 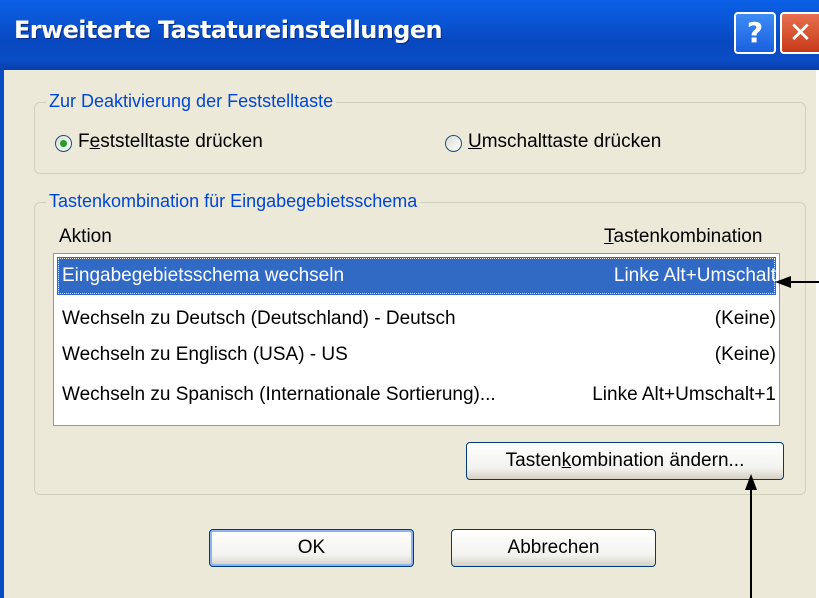 What do you see at coordinates (191, 101) in the screenshot?
I see `caps-lock-group-legend: Zur Deaktivierung der Feststelltaste` at bounding box center [191, 101].